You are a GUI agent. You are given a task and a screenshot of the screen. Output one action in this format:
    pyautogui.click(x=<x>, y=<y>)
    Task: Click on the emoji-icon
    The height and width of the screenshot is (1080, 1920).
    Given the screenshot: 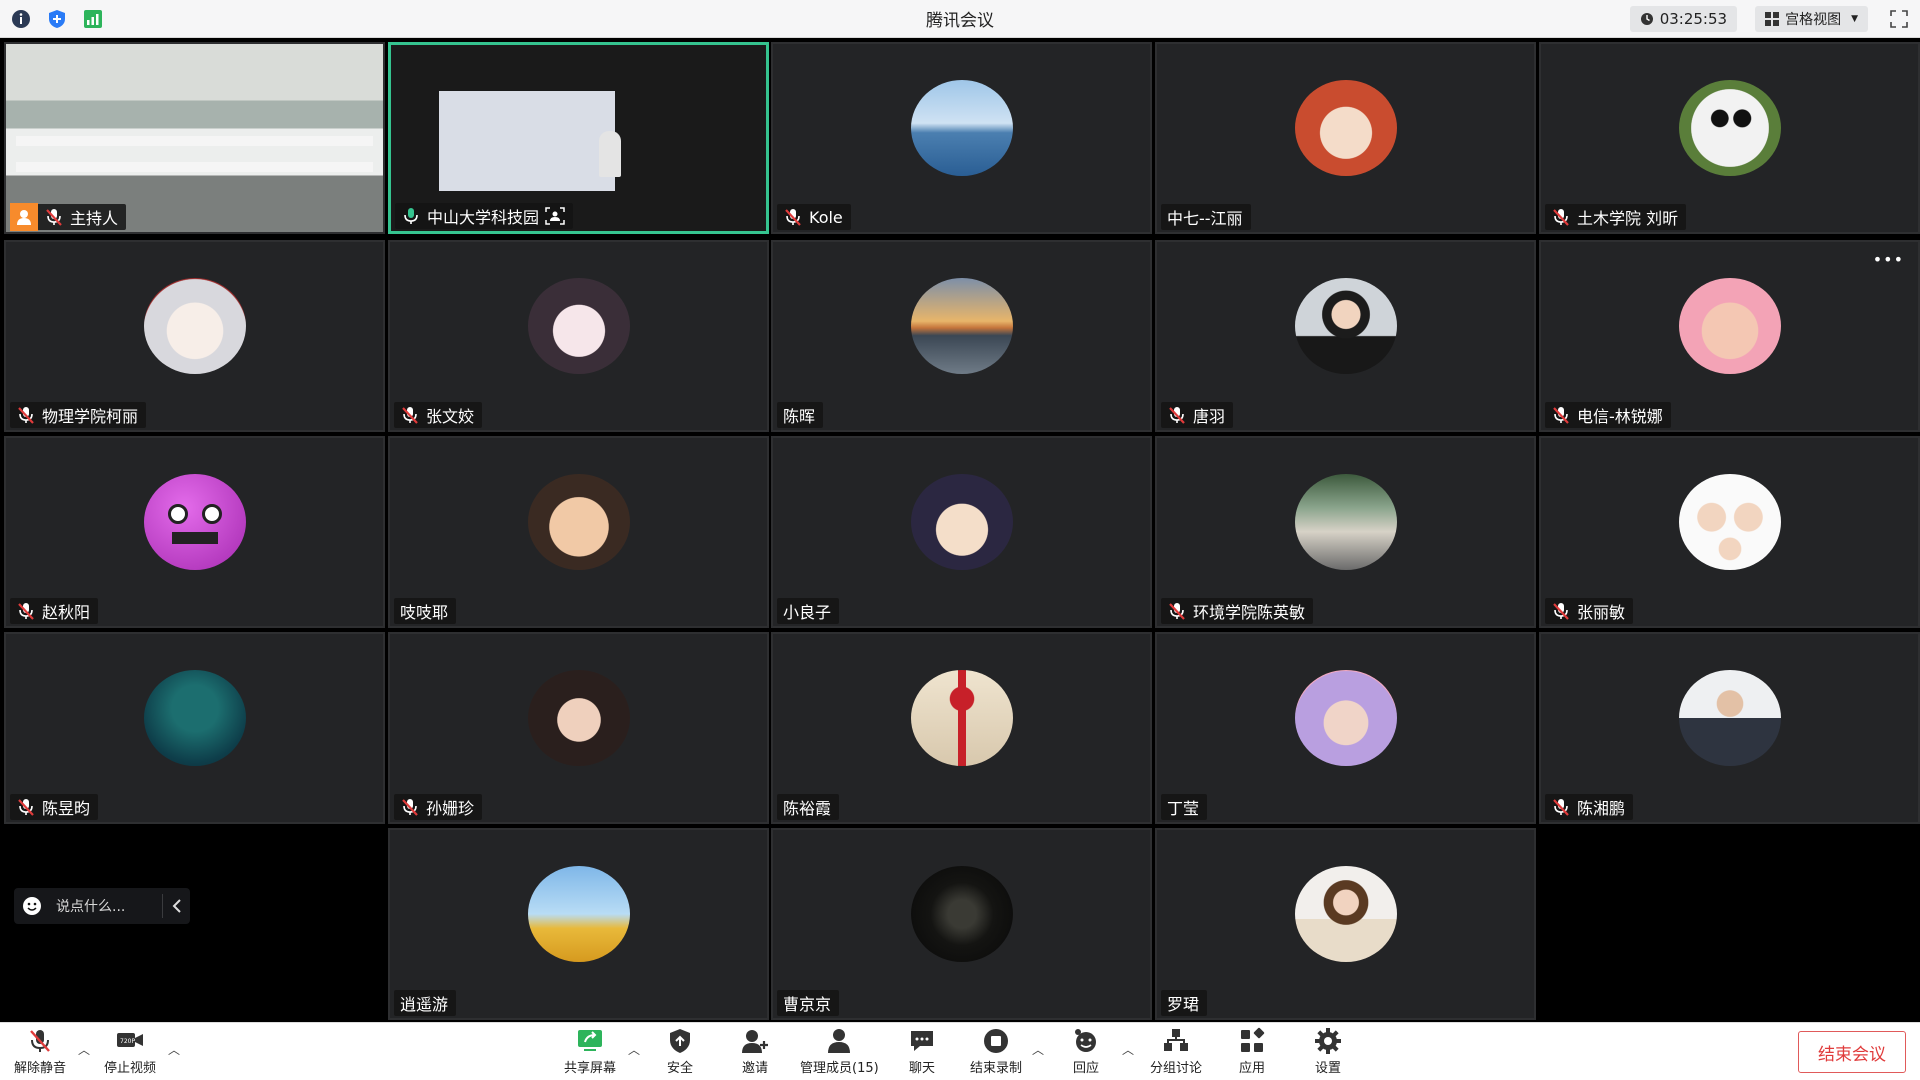 What is the action you would take?
    pyautogui.click(x=32, y=906)
    